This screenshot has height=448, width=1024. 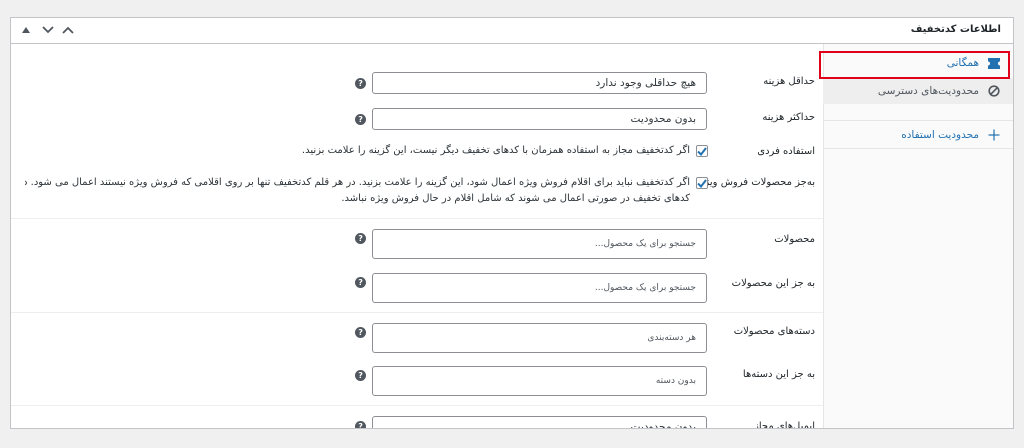 I want to click on tab-general: همگانی, so click(x=918, y=63).